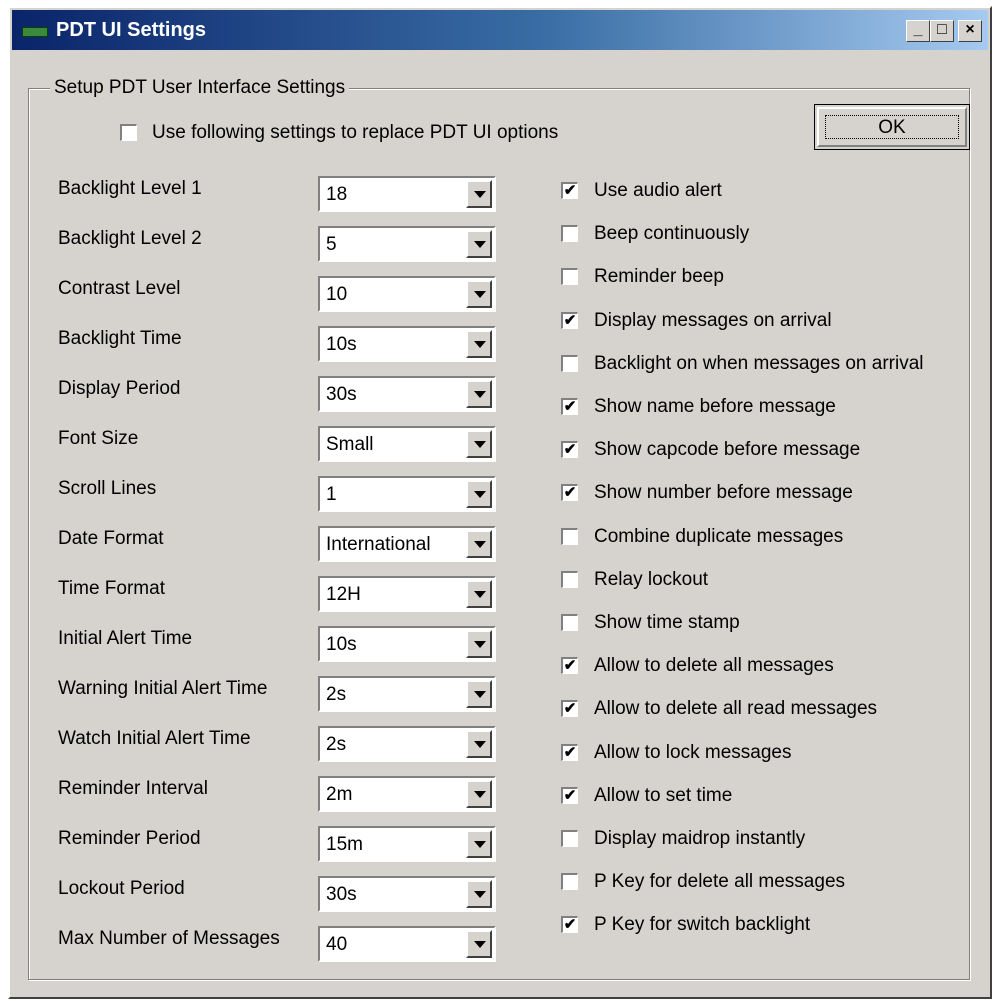 This screenshot has width=997, height=1001. Describe the element at coordinates (407, 244) in the screenshot. I see `setting-dropdown: 5` at that location.